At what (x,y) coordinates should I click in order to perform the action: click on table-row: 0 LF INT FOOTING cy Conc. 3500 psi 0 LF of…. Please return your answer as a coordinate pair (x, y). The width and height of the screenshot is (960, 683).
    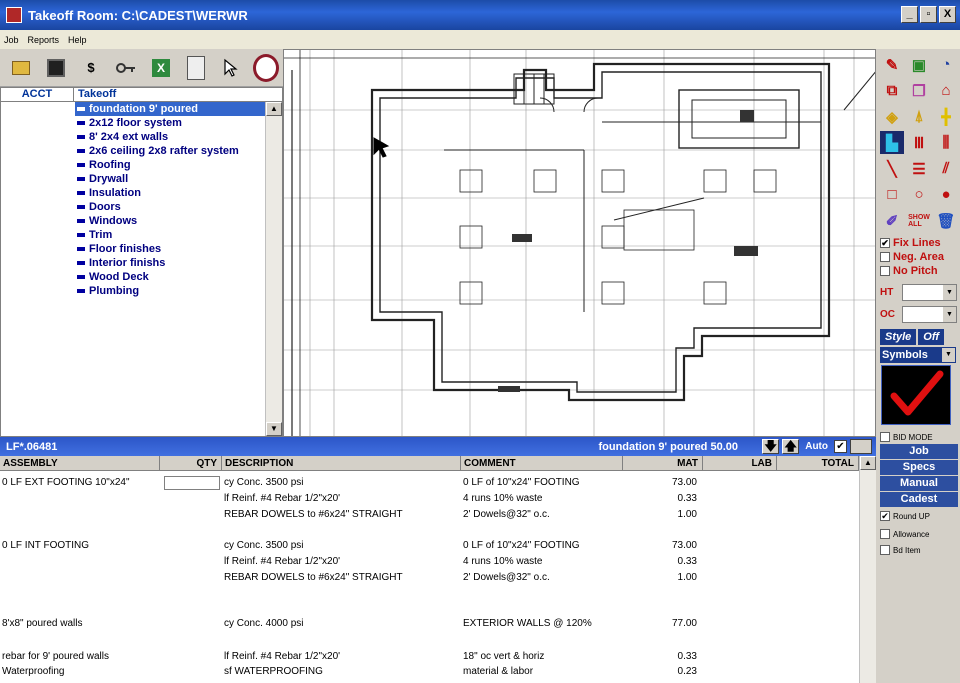
    Looking at the image, I should click on (429, 546).